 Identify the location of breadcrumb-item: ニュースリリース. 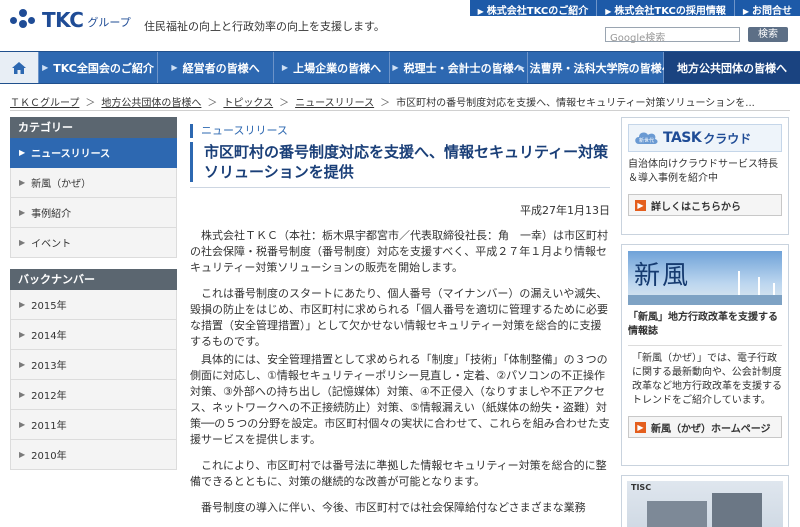
(334, 101).